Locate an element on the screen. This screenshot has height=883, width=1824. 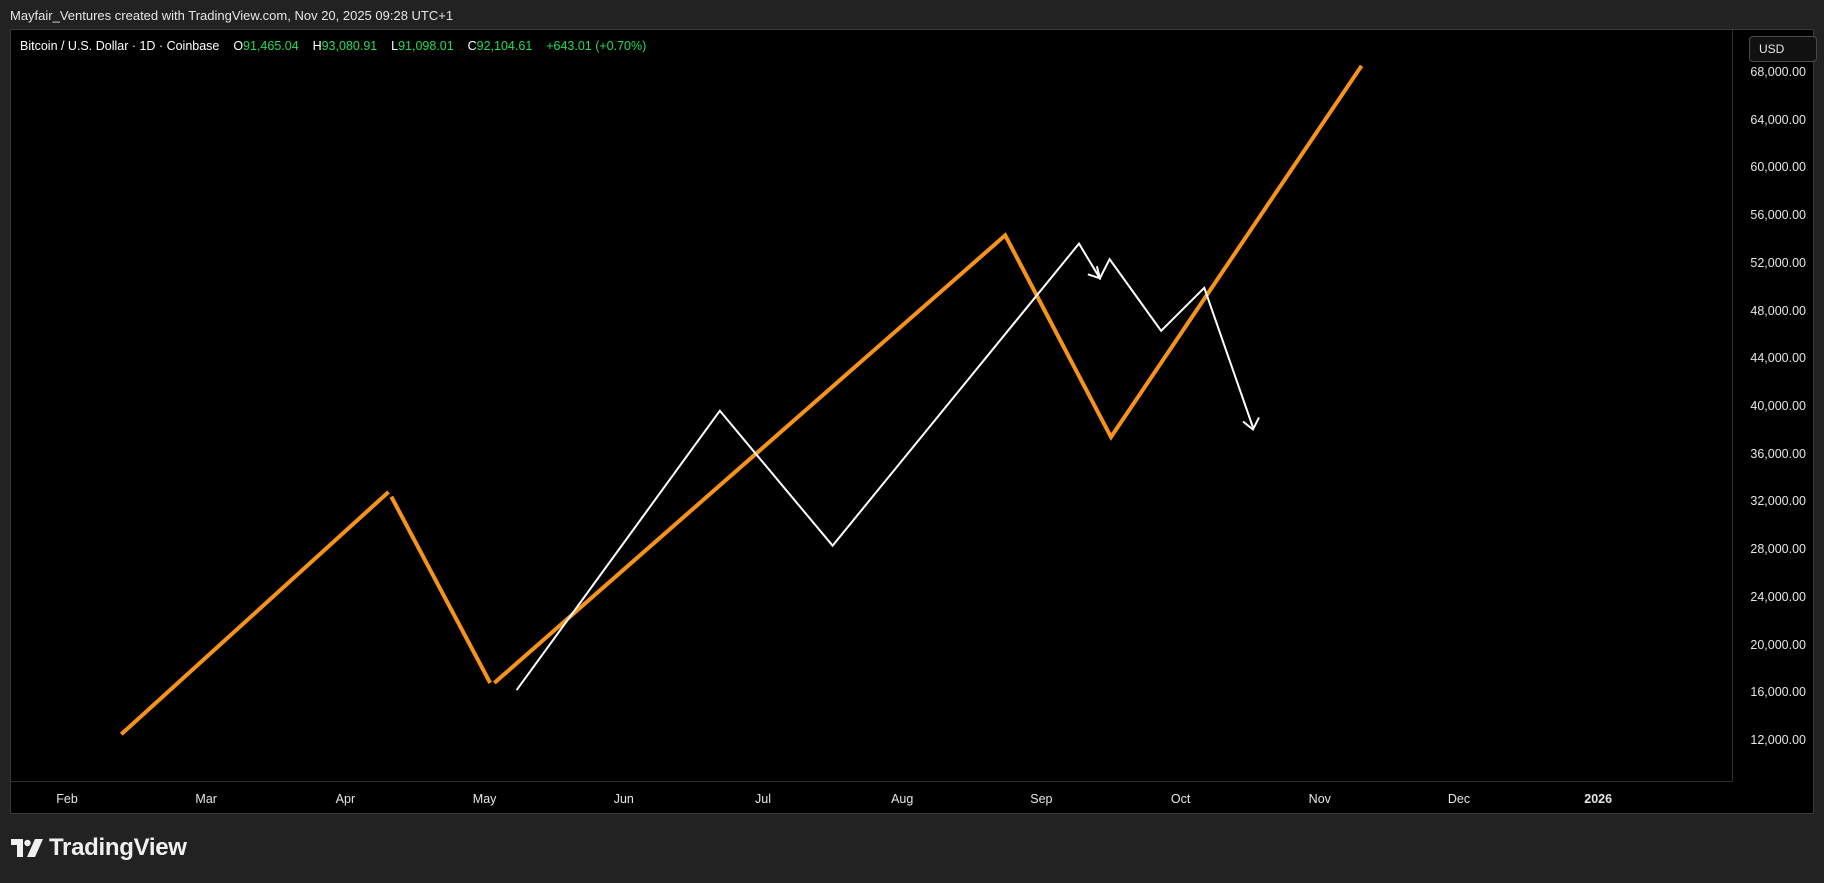
time-tick-label: Feb is located at coordinates (67, 799).